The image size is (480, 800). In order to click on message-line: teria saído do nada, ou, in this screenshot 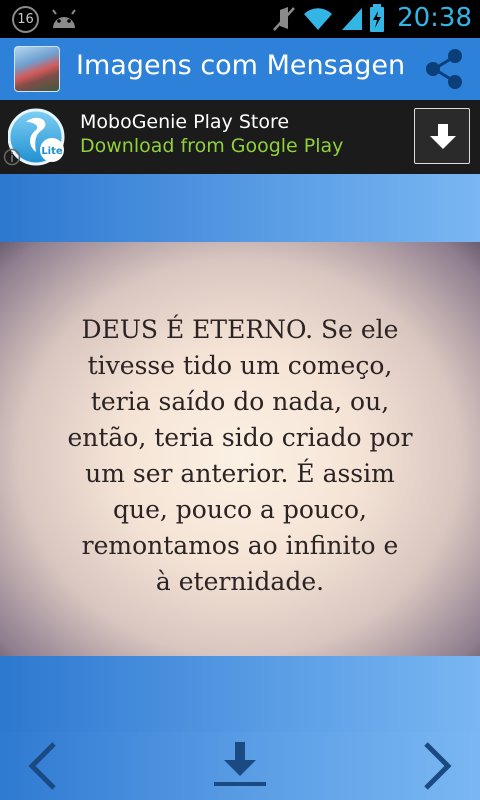, I will do `click(240, 401)`.